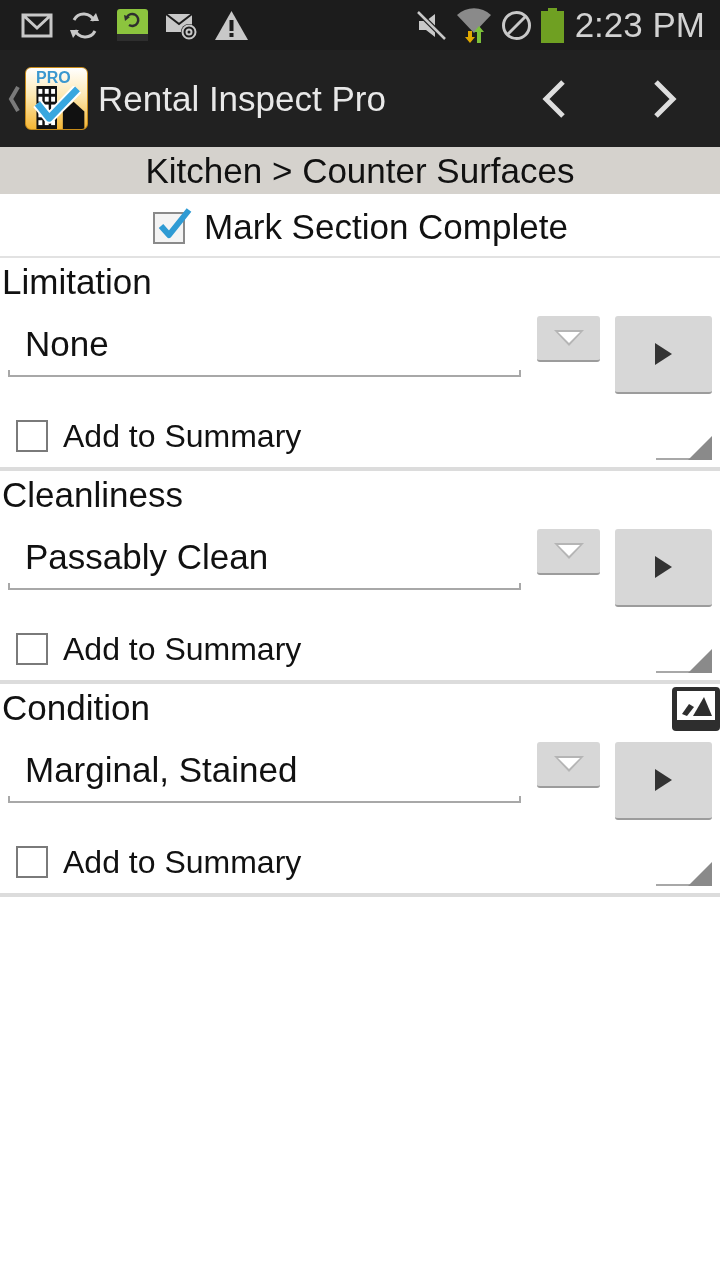 The height and width of the screenshot is (1280, 720). I want to click on checkbox-label: Mark Section Complete, so click(386, 227).